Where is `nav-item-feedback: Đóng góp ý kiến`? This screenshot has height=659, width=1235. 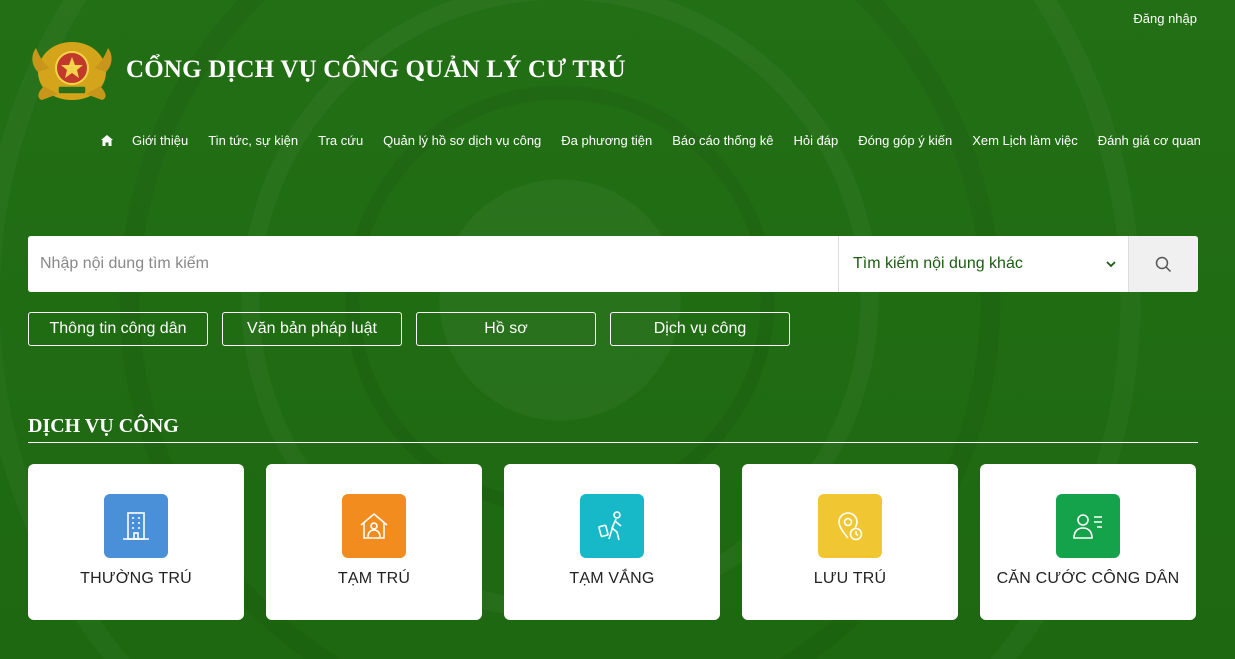 nav-item-feedback: Đóng góp ý kiến is located at coordinates (905, 140).